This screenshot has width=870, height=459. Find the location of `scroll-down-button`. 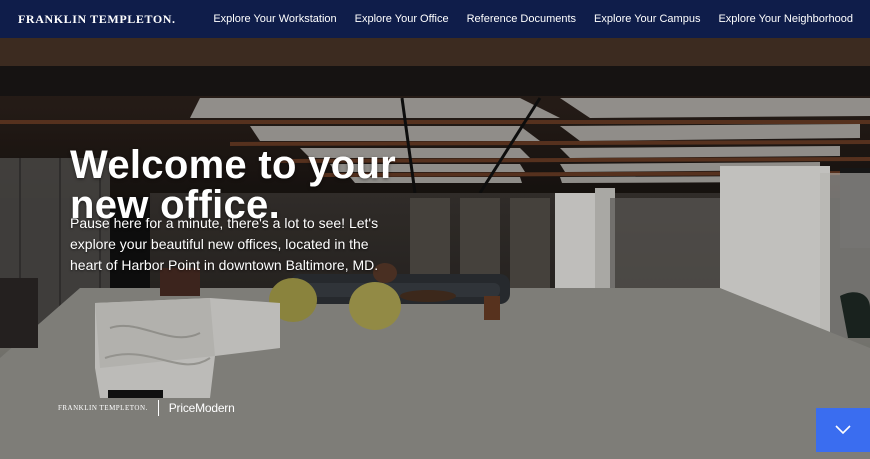

scroll-down-button is located at coordinates (843, 430).